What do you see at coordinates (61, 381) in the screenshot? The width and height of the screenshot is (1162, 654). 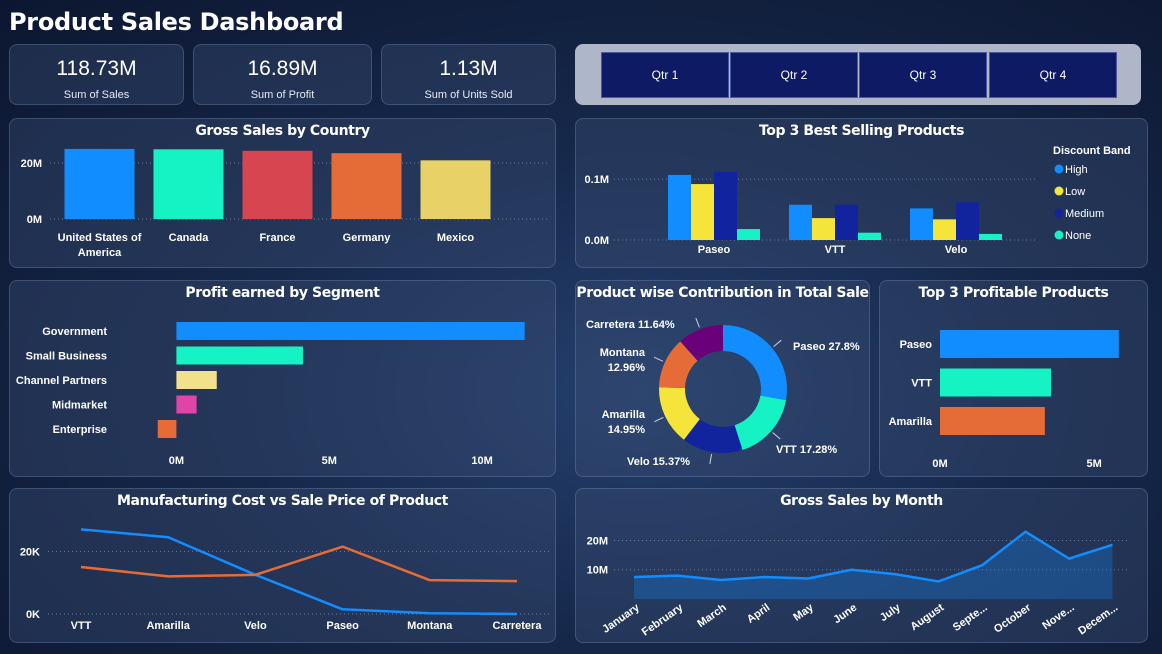 I see `segment-category-label: Channel Partners` at bounding box center [61, 381].